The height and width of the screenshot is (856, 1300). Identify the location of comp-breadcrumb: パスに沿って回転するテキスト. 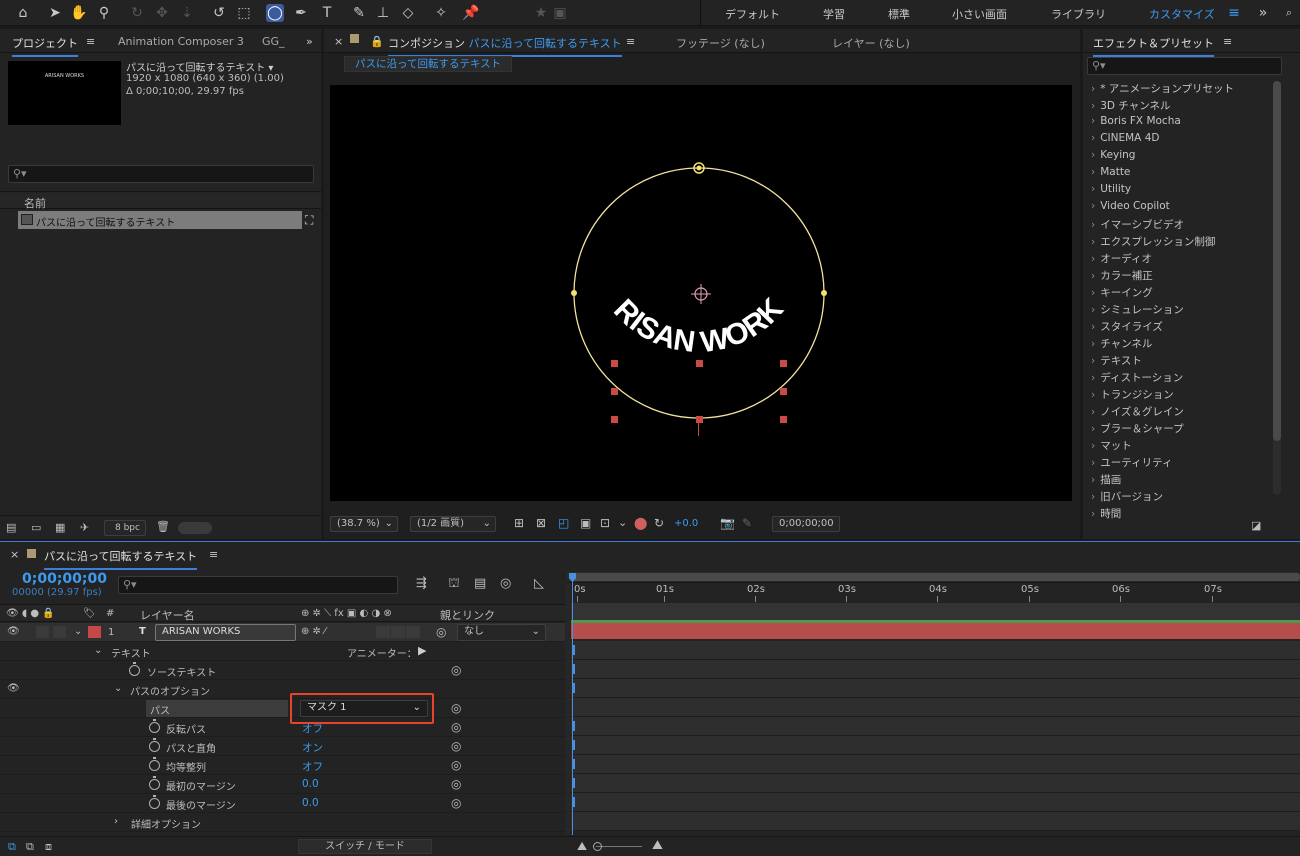
(428, 64).